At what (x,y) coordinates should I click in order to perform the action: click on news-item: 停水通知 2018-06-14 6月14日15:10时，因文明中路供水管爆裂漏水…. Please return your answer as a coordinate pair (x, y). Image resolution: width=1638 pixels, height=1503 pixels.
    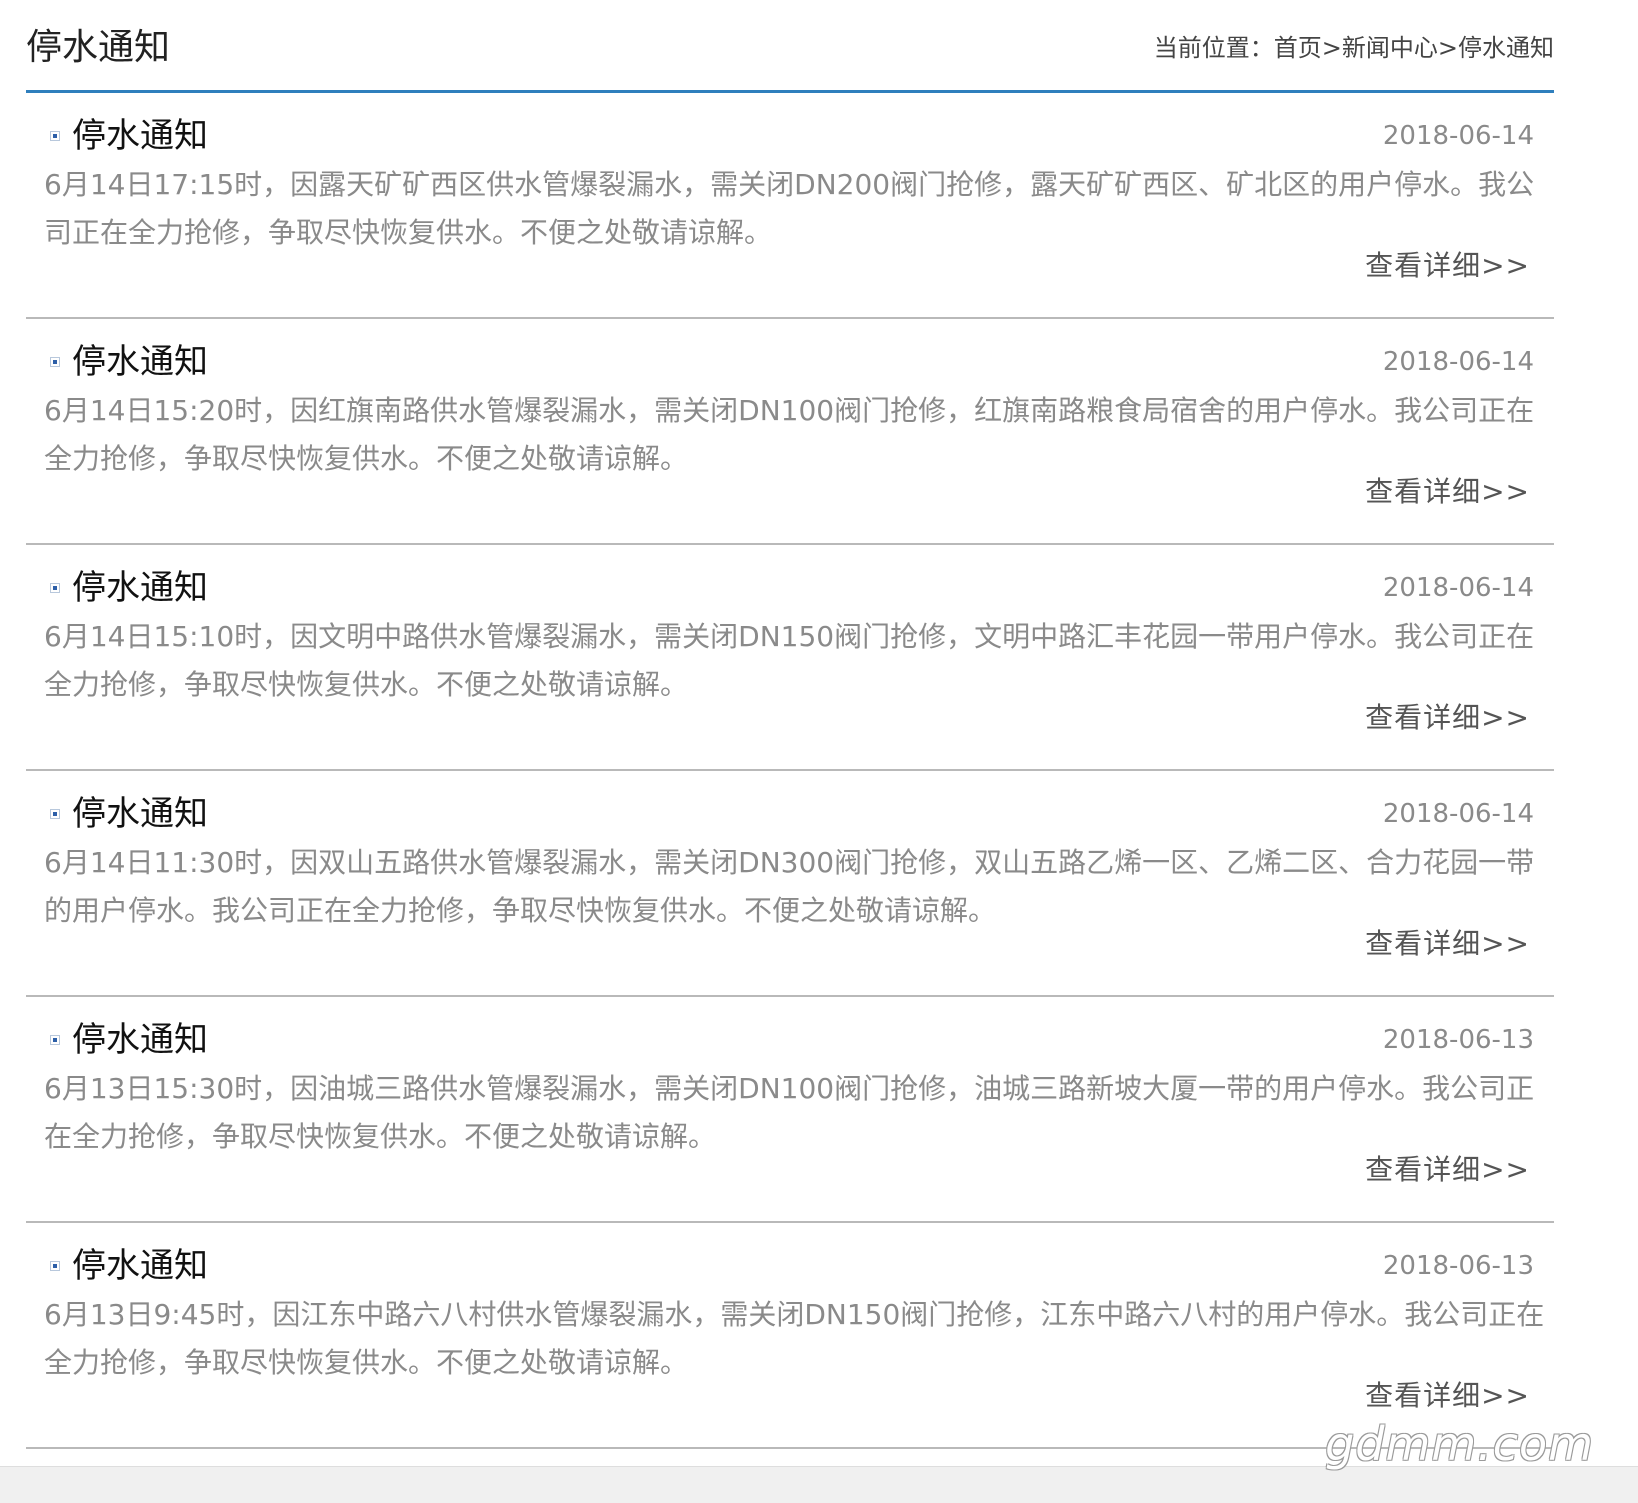
    Looking at the image, I should click on (790, 658).